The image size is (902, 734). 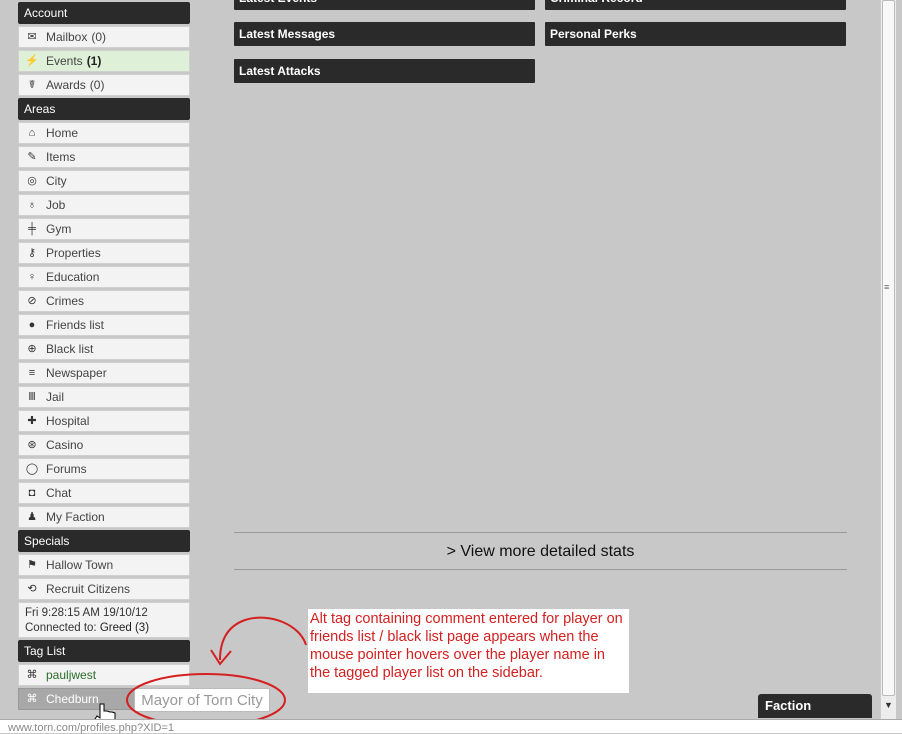 I want to click on sidebar-item-label: Hospital, so click(x=68, y=421).